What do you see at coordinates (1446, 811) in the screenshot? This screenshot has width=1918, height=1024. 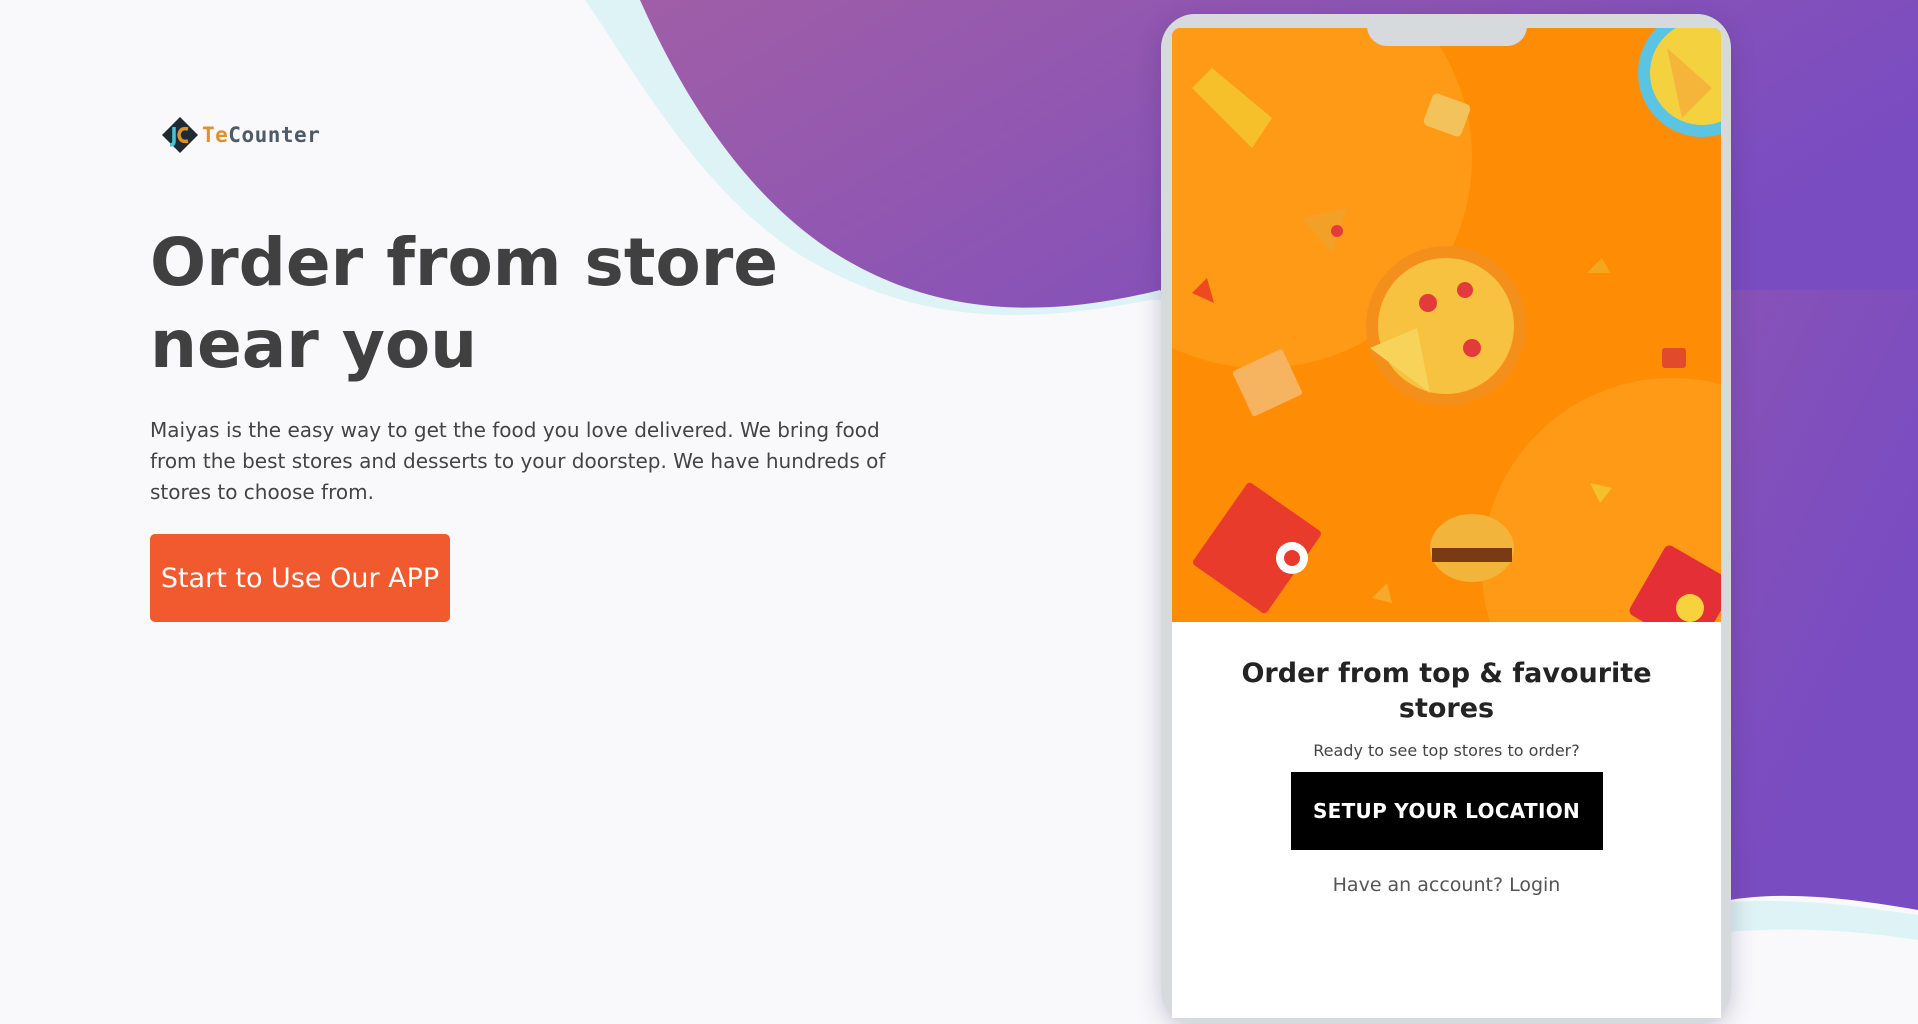 I see `setup-location-button: SETUP YOUR LOCATION` at bounding box center [1446, 811].